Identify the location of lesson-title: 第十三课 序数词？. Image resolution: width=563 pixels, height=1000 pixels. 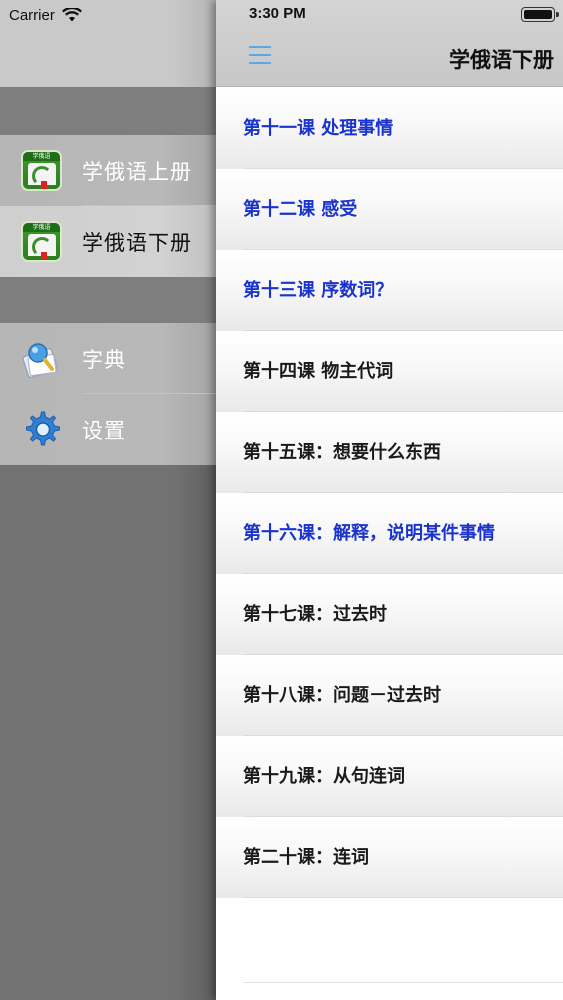
(318, 290).